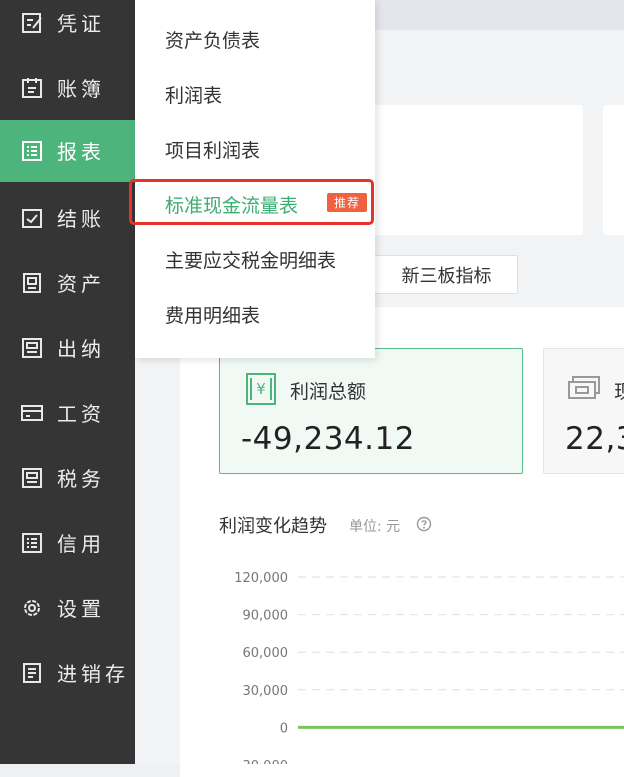 The width and height of the screenshot is (624, 777). I want to click on voucher-icon, so click(32, 22).